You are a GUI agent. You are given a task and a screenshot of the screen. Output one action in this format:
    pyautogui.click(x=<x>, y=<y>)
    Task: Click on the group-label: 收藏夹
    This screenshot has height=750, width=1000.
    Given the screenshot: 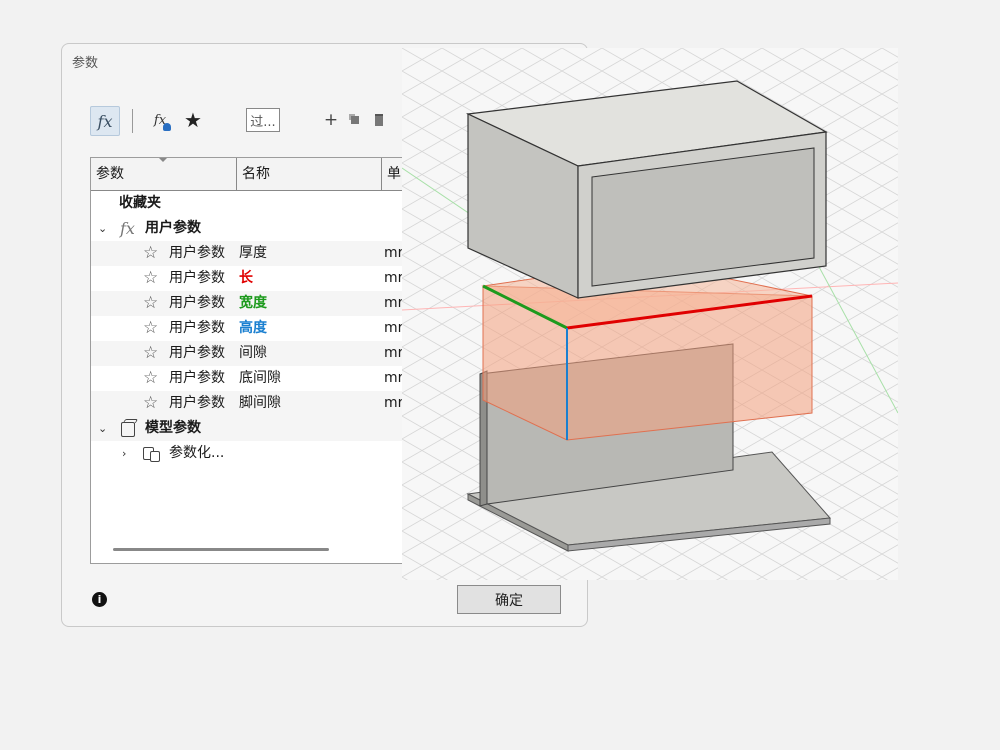 What is the action you would take?
    pyautogui.click(x=140, y=203)
    